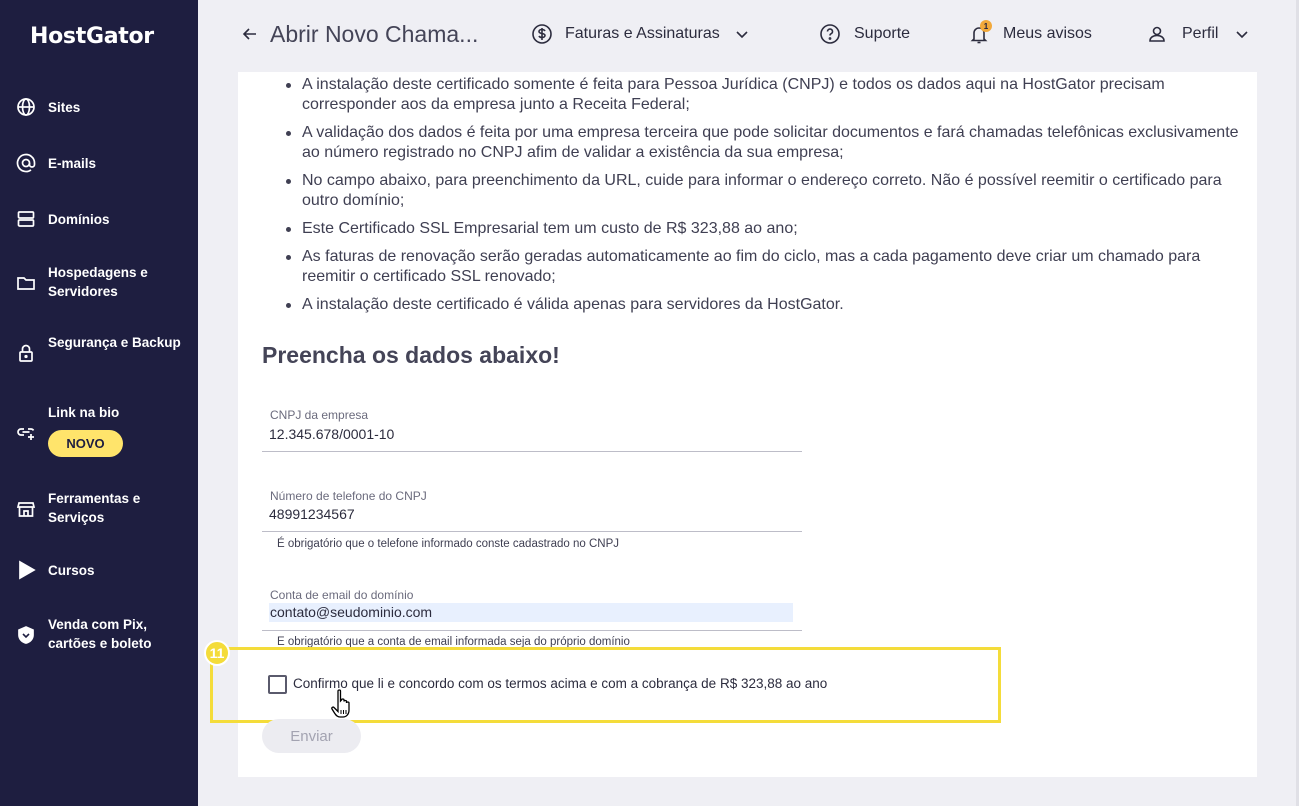 The height and width of the screenshot is (806, 1299). Describe the element at coordinates (26, 283) in the screenshot. I see `folder-icon` at that location.